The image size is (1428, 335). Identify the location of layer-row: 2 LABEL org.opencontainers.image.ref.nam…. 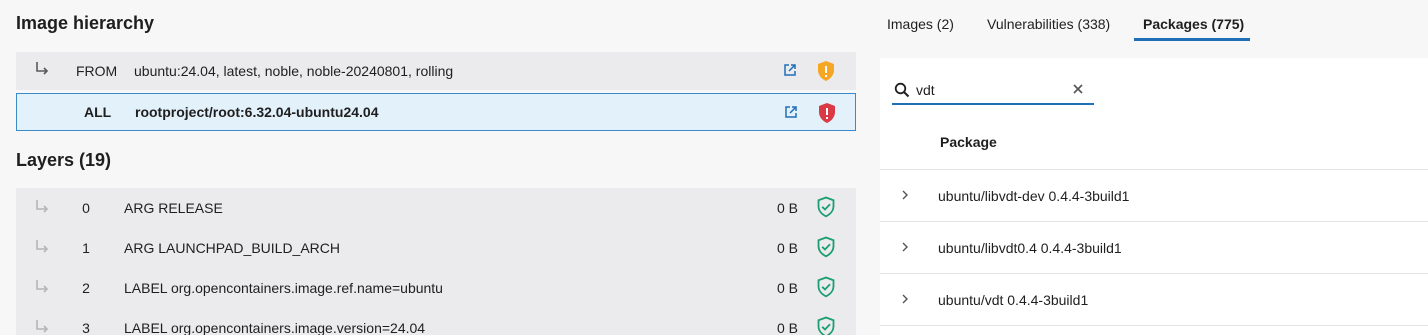
(436, 288).